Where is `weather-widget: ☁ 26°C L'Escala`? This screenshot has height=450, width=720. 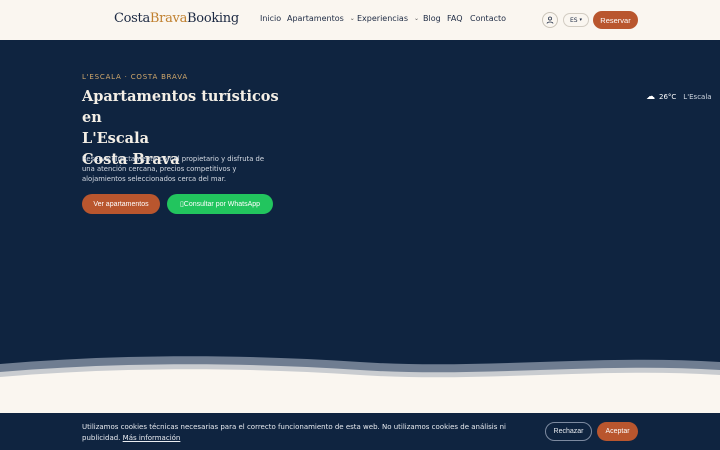 weather-widget: ☁ 26°C L'Escala is located at coordinates (679, 97).